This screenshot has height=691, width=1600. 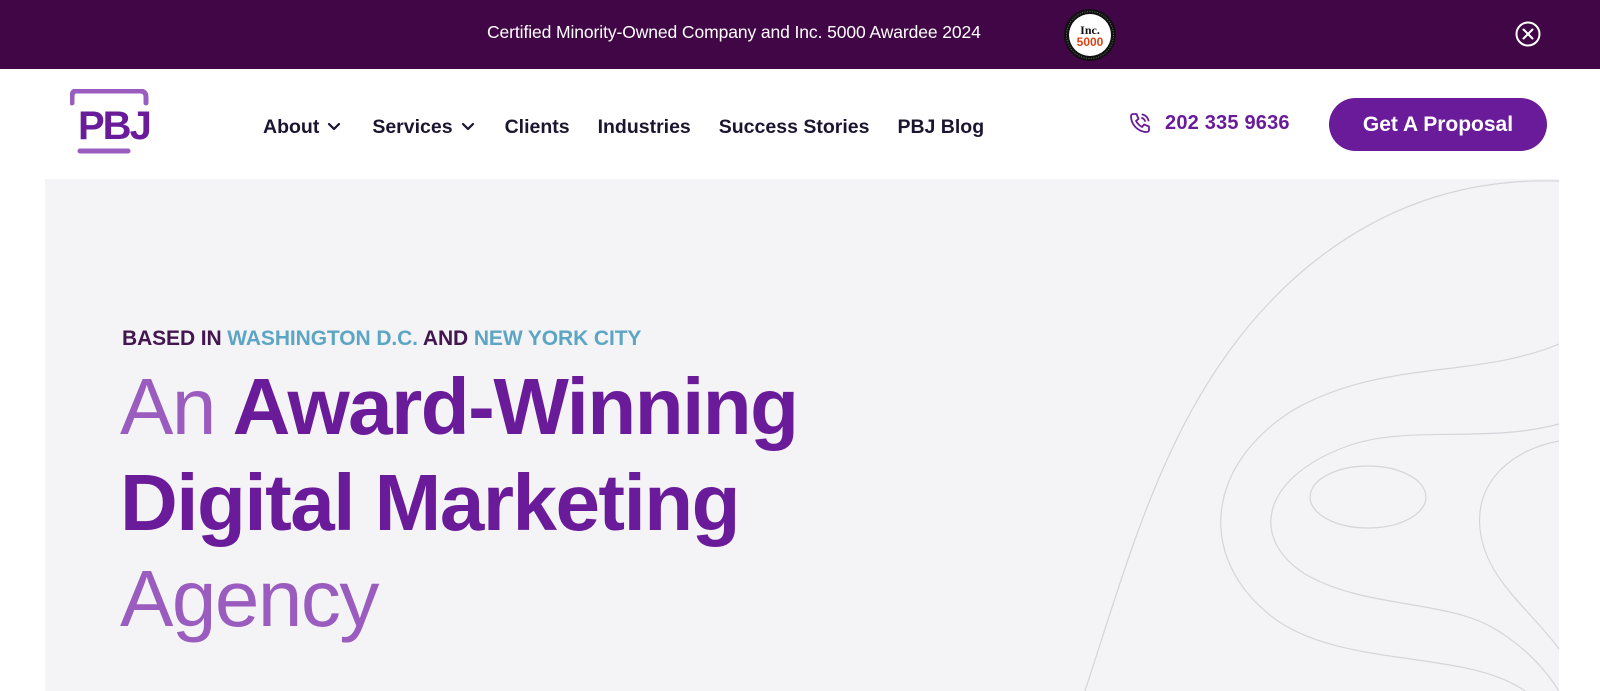 I want to click on headline-agency: Agency, so click(x=249, y=598).